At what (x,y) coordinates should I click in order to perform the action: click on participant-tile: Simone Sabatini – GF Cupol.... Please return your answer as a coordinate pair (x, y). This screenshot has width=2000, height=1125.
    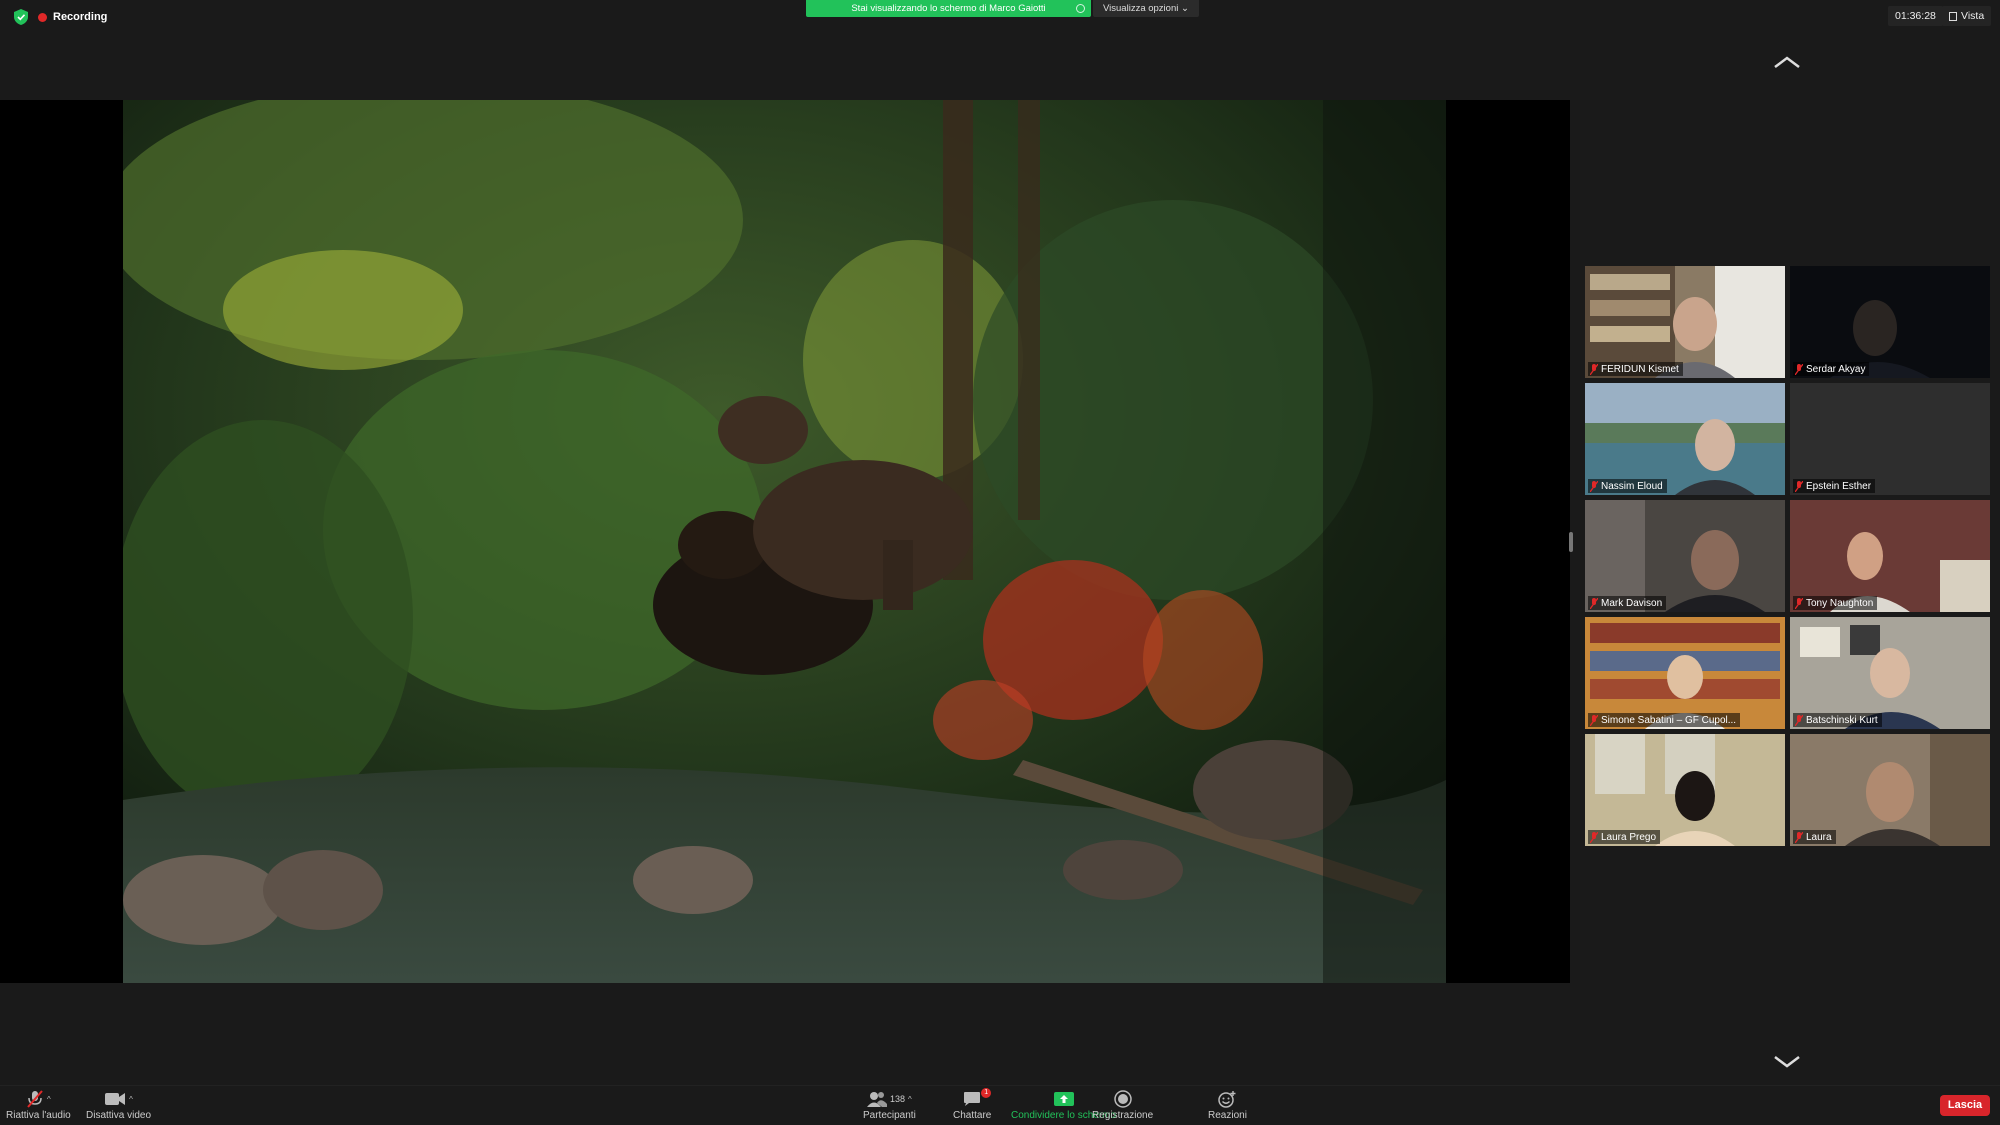
    Looking at the image, I should click on (1685, 673).